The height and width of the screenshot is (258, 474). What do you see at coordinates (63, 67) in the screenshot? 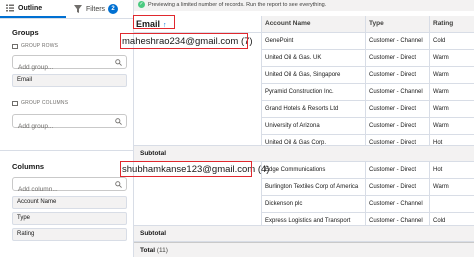
I see `add-row-group-input` at bounding box center [63, 67].